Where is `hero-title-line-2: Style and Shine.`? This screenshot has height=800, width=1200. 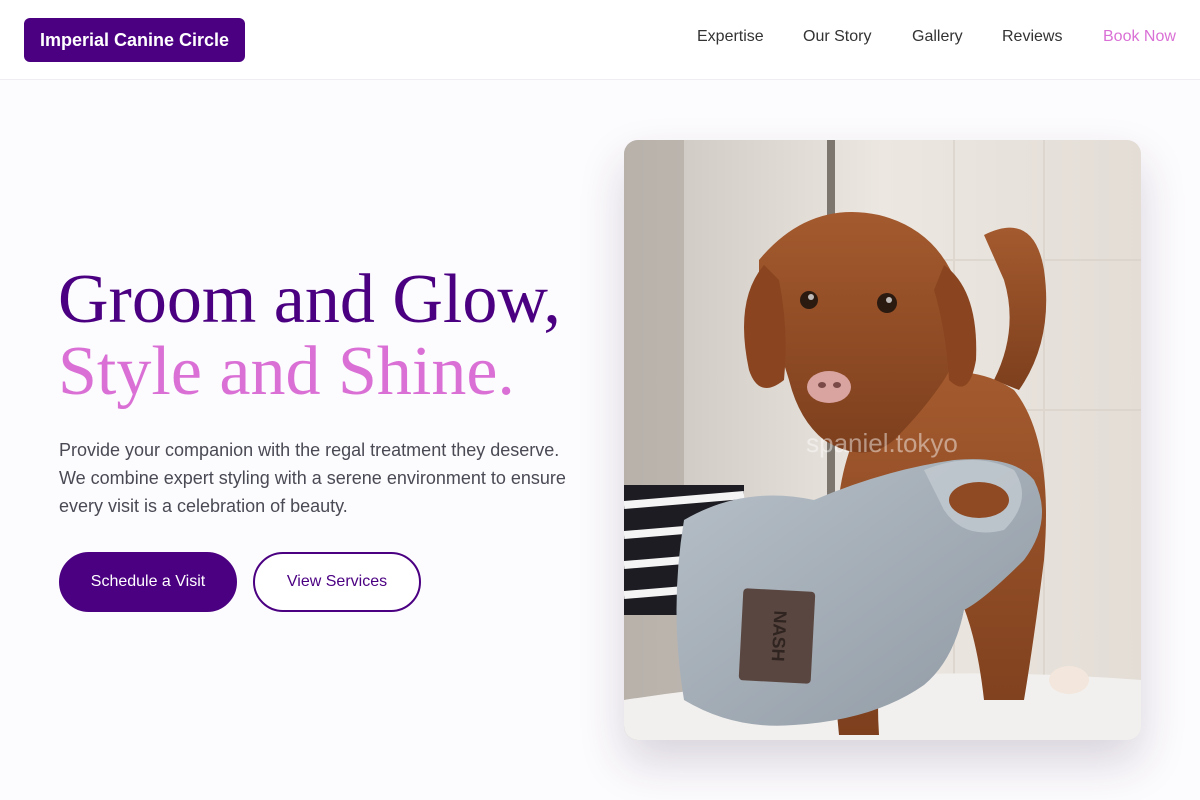
hero-title-line-2: Style and Shine. is located at coordinates (286, 371).